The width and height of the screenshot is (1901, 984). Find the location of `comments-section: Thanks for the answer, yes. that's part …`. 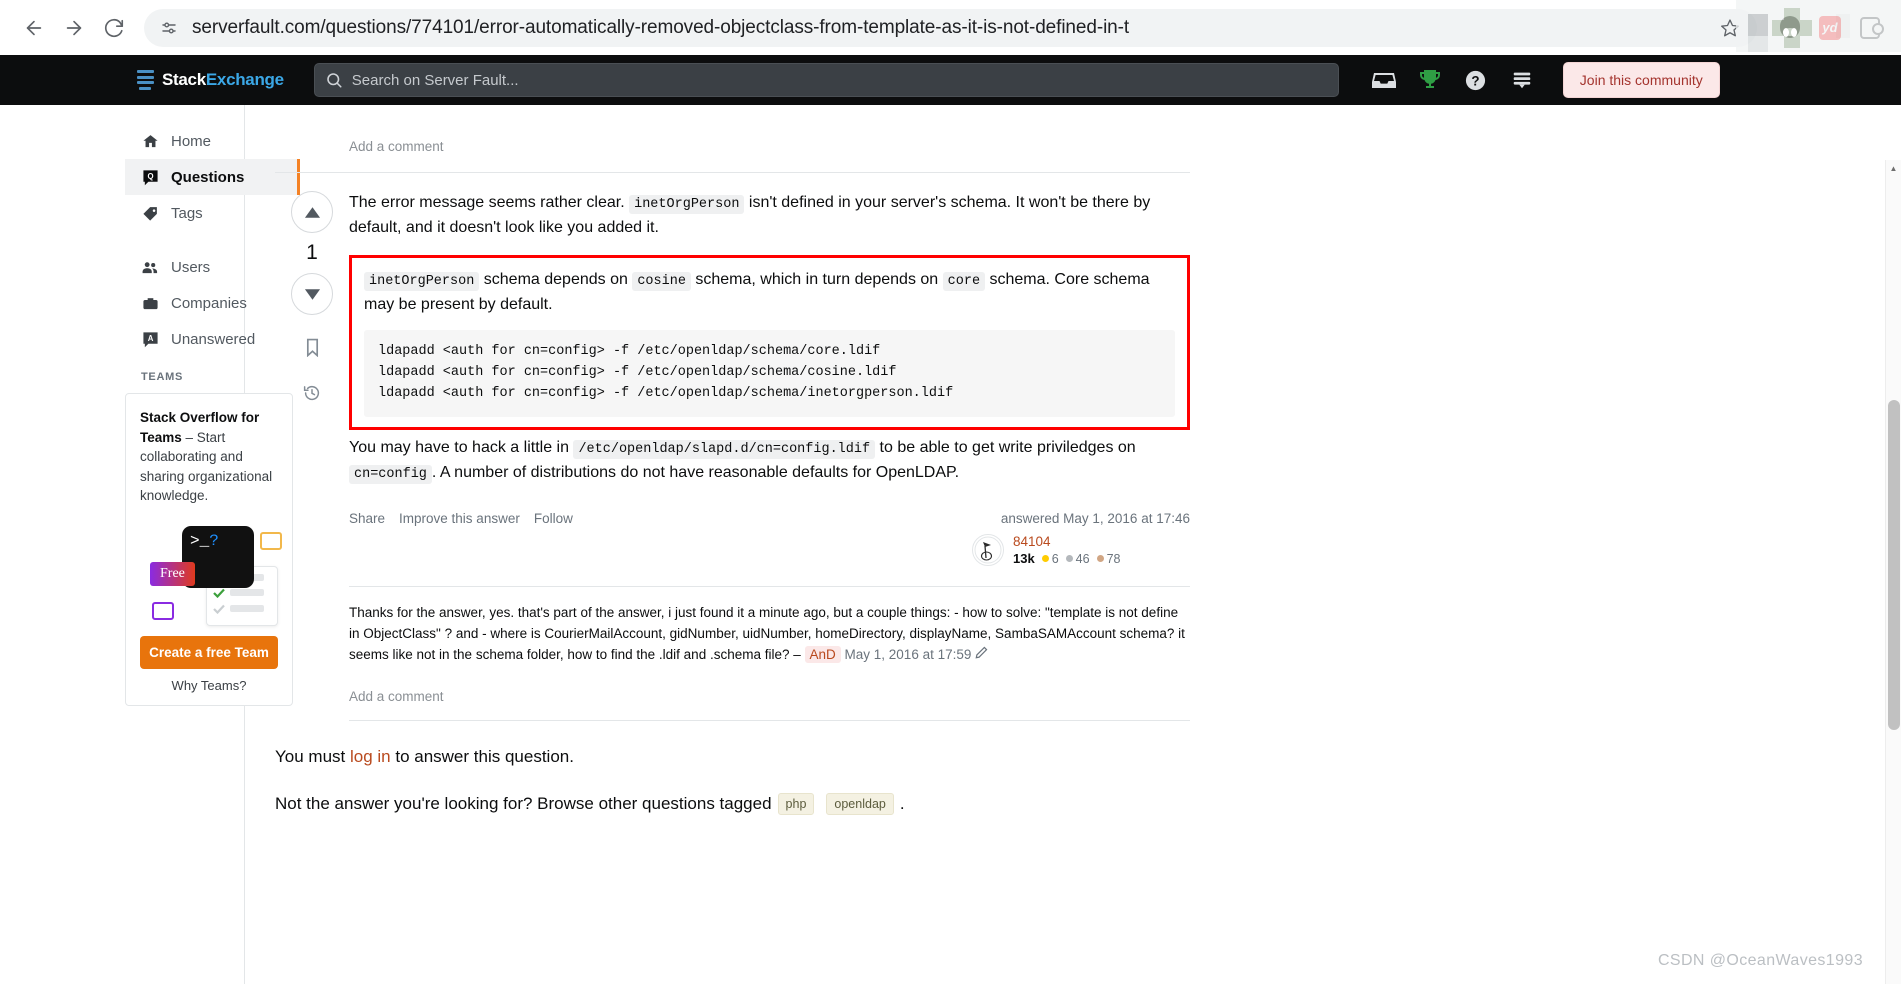

comments-section: Thanks for the answer, yes. that's part … is located at coordinates (769, 630).